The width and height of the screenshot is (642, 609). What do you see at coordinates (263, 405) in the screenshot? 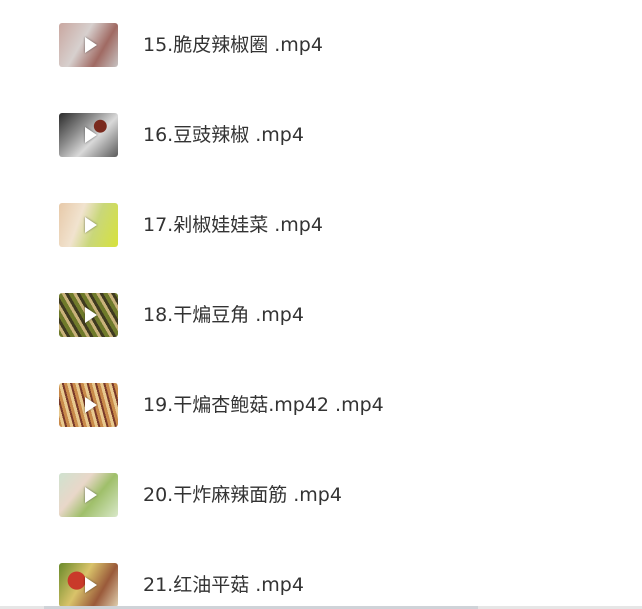
I see `file-name: 19.干煸杏鲍菇.mp42 .mp4` at bounding box center [263, 405].